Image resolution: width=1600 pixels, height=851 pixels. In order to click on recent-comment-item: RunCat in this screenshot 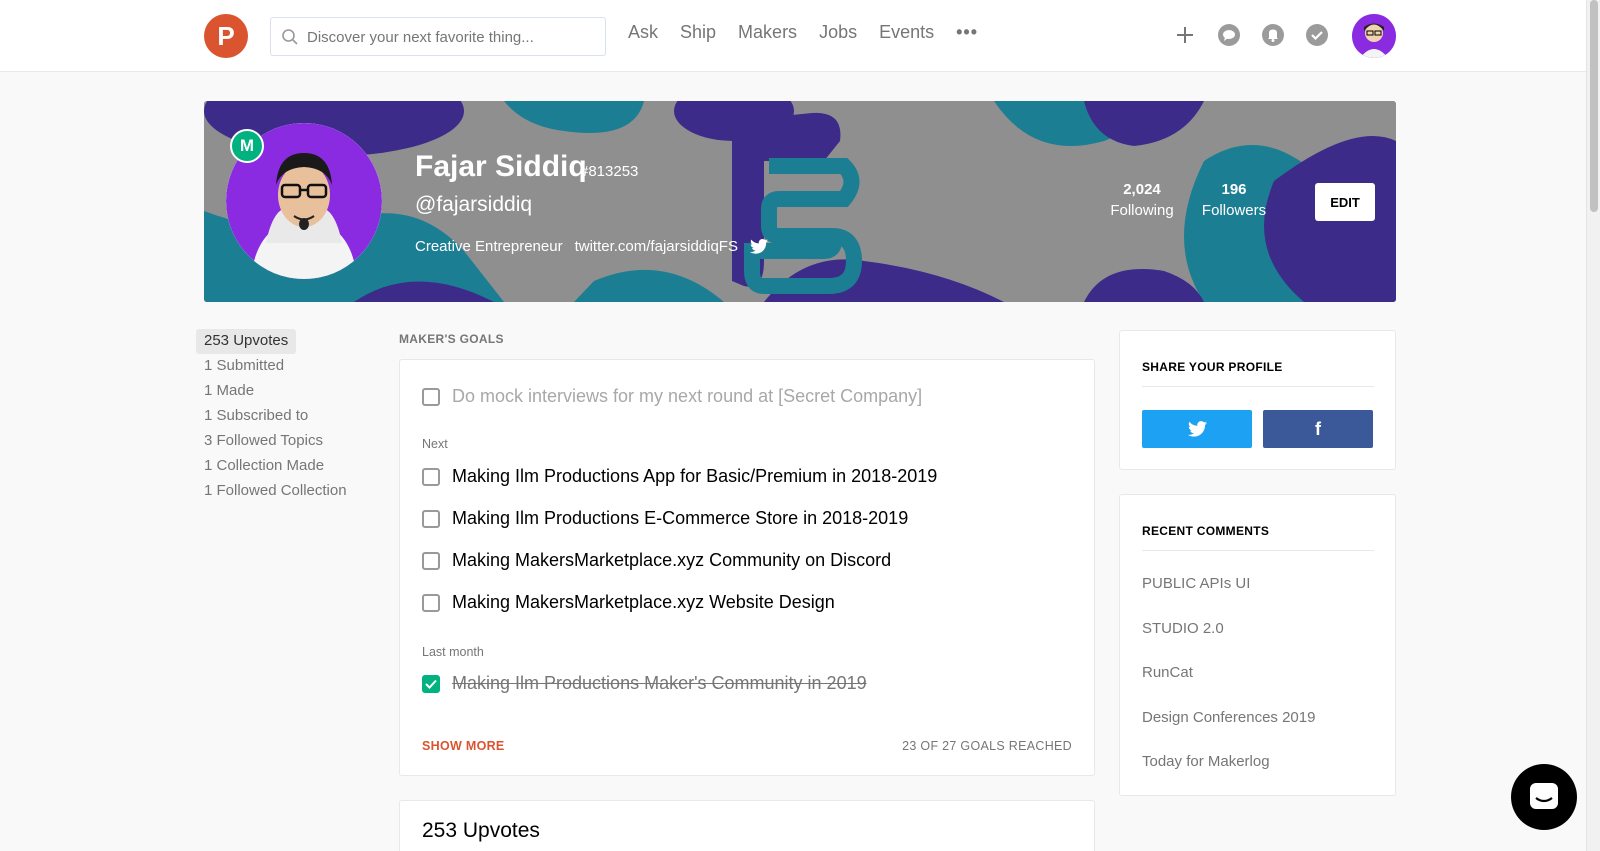, I will do `click(1228, 686)`.